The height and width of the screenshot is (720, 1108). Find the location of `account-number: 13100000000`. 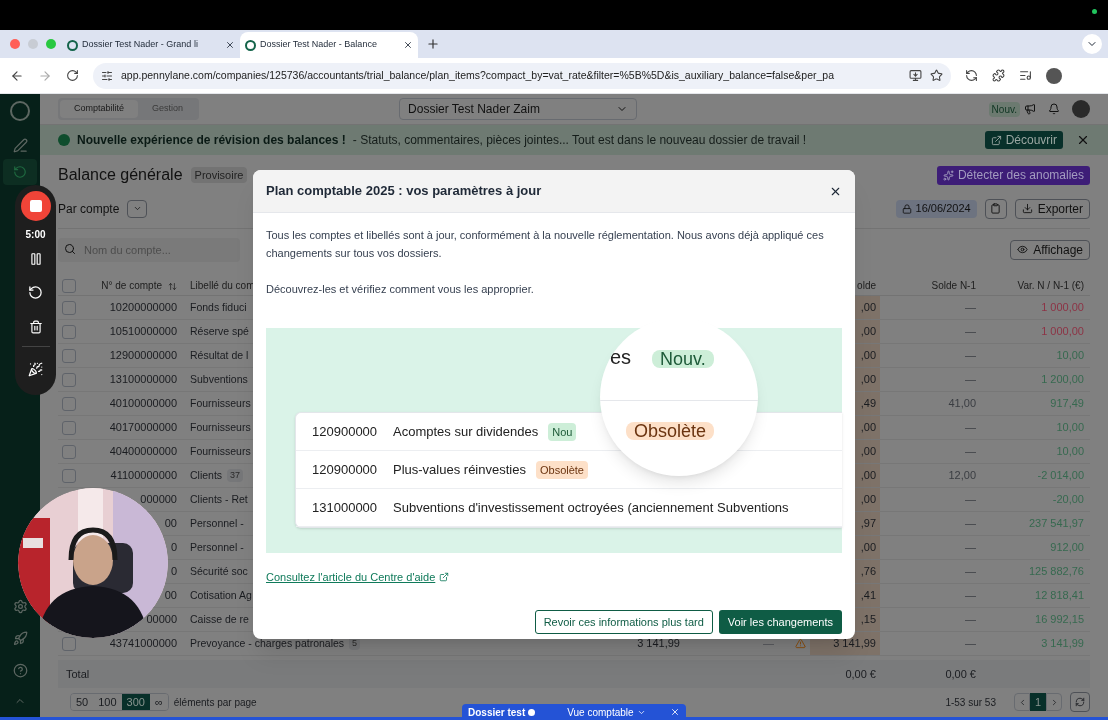

account-number: 13100000000 is located at coordinates (143, 380).